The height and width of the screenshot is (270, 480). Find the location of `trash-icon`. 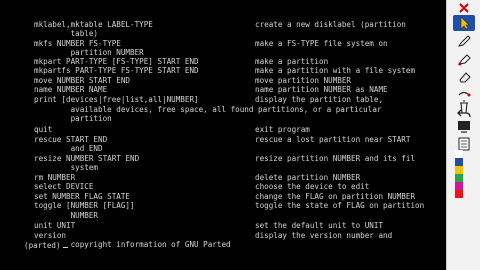

trash-icon is located at coordinates (464, 107).